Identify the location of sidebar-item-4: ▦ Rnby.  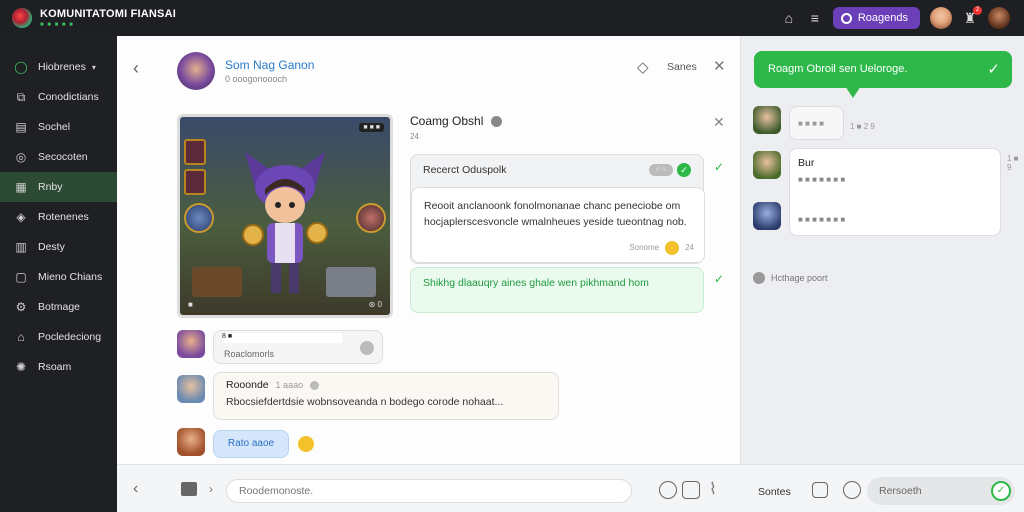
(58, 187).